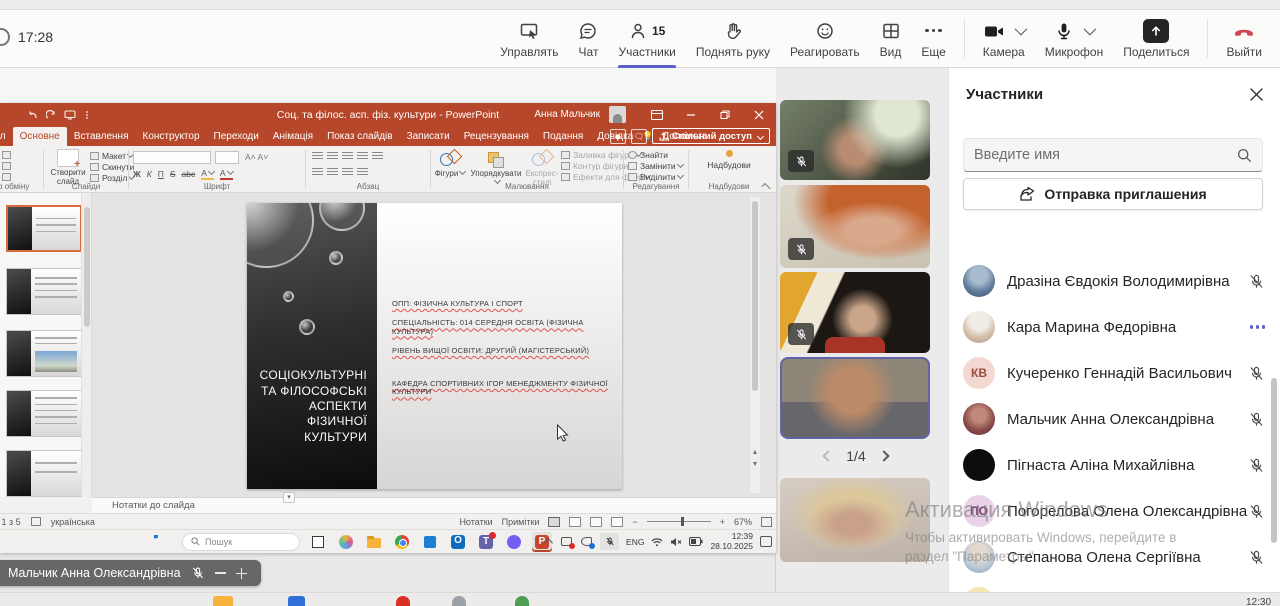  I want to click on mic-label: Микрофон, so click(1074, 51).